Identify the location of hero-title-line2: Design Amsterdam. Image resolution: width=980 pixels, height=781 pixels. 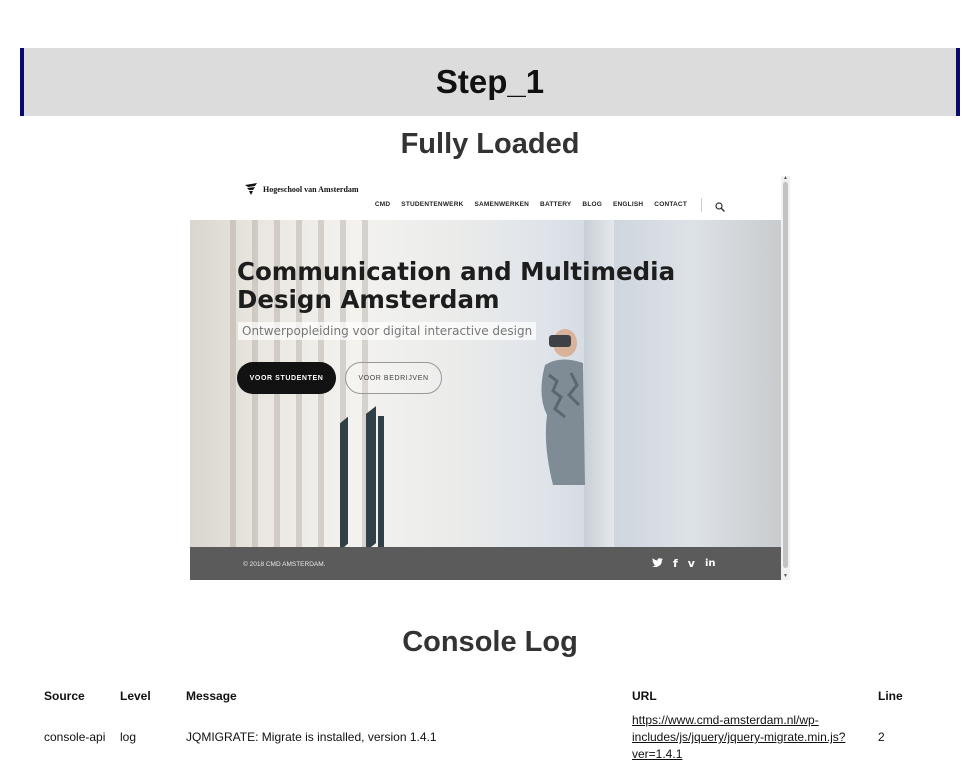
(368, 299).